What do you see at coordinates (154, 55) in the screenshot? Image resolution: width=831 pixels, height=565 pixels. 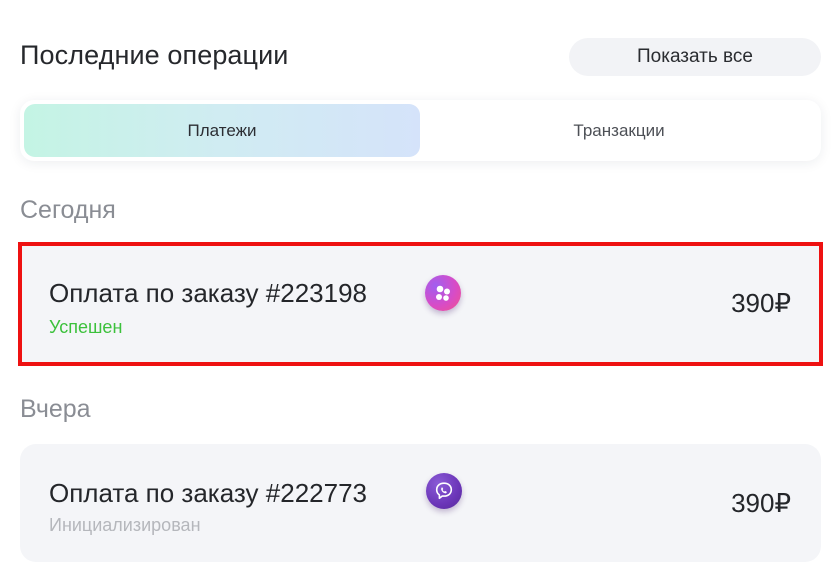 I see `section-title: Последние операции` at bounding box center [154, 55].